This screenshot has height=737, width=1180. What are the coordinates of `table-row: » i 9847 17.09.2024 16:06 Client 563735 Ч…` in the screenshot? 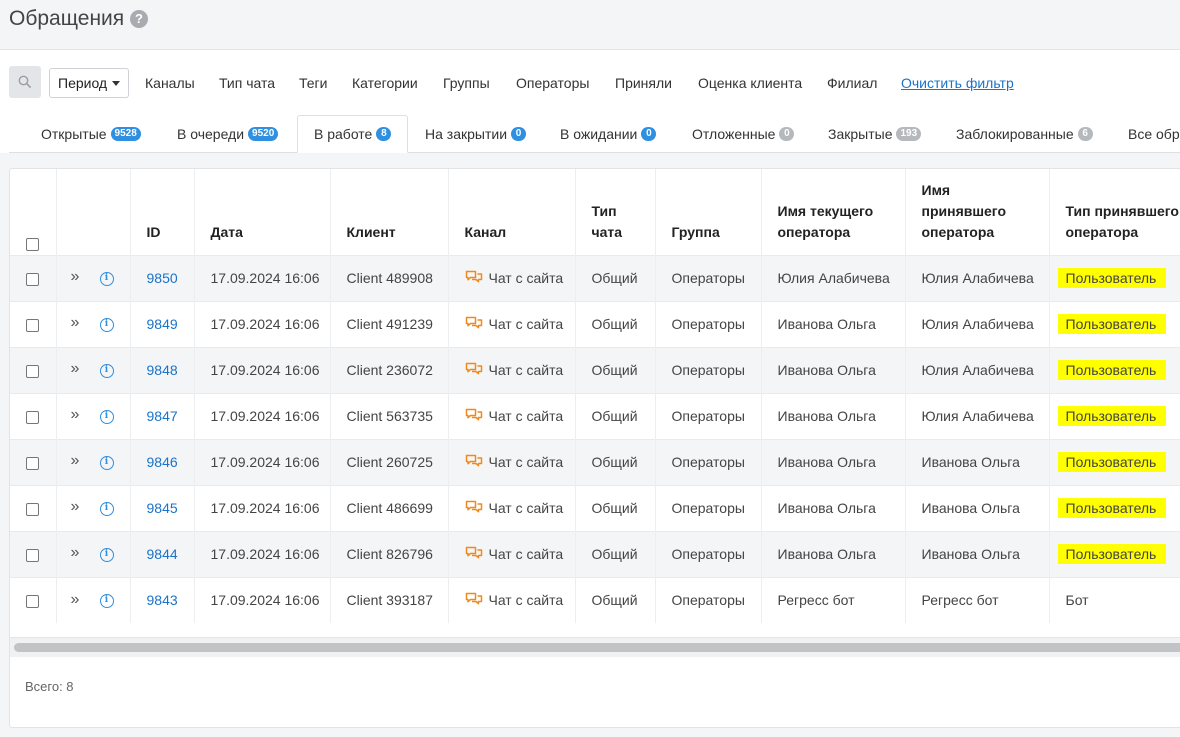 It's located at (595, 416).